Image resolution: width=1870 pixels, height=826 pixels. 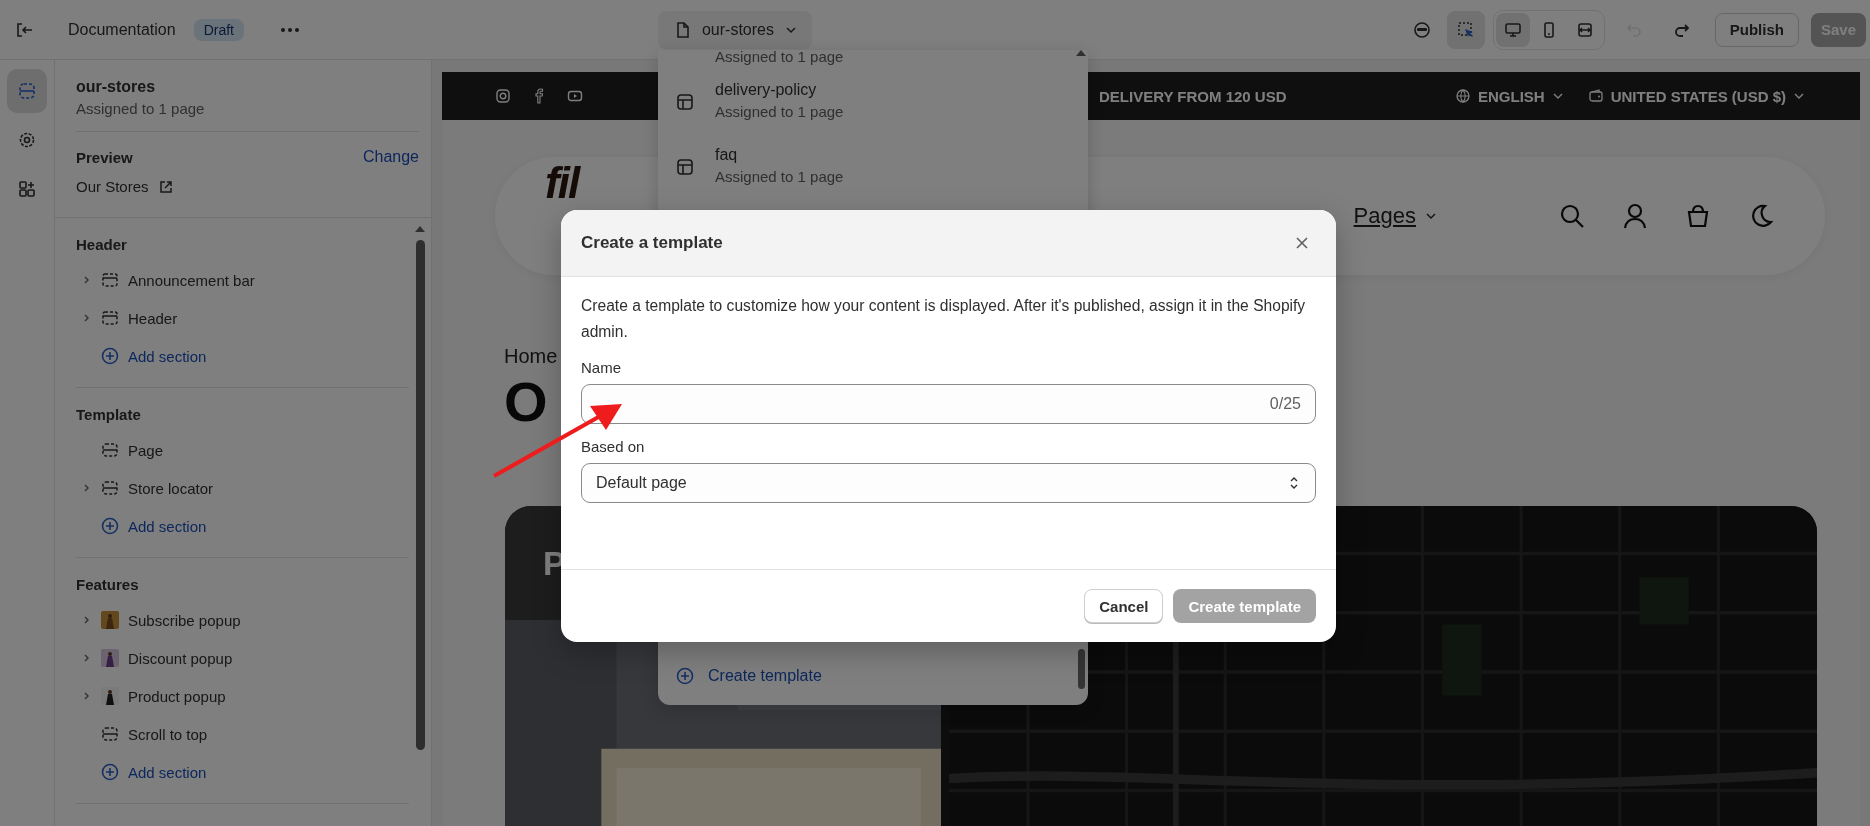 What do you see at coordinates (1696, 96) in the screenshot?
I see `currency-selector: UNITED STATES (USD $)` at bounding box center [1696, 96].